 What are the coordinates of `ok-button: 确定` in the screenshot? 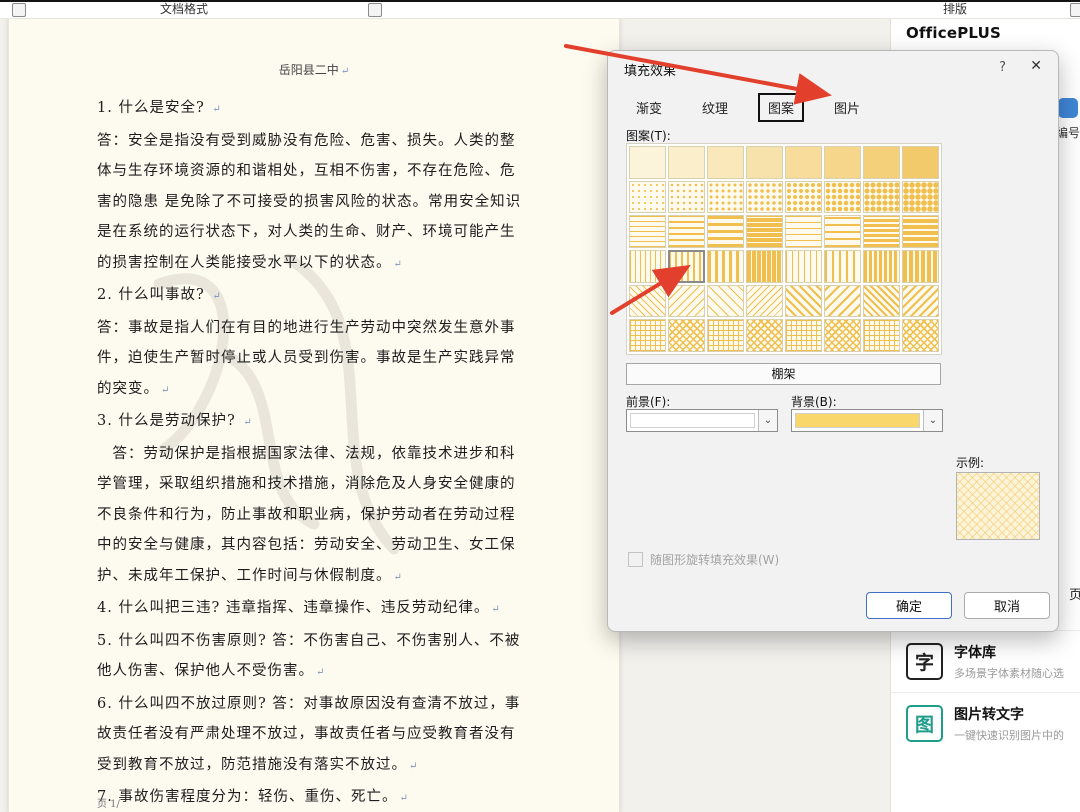 It's located at (909, 605).